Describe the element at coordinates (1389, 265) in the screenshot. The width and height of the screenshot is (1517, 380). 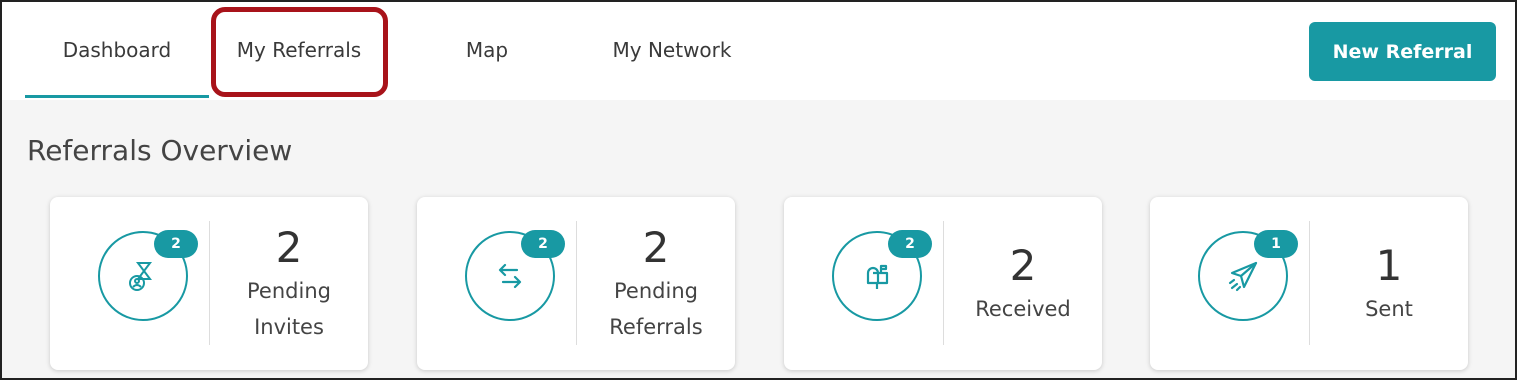
I see `sent-count: 1` at that location.